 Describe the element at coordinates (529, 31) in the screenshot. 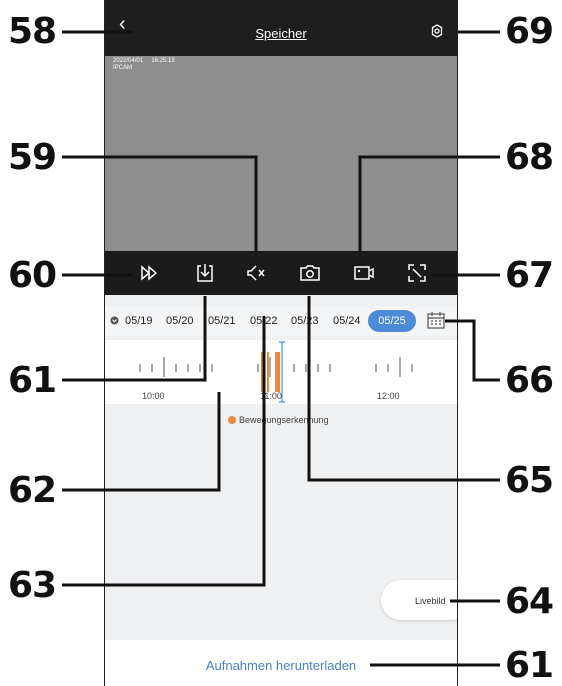

I see `callout-69: 69` at that location.